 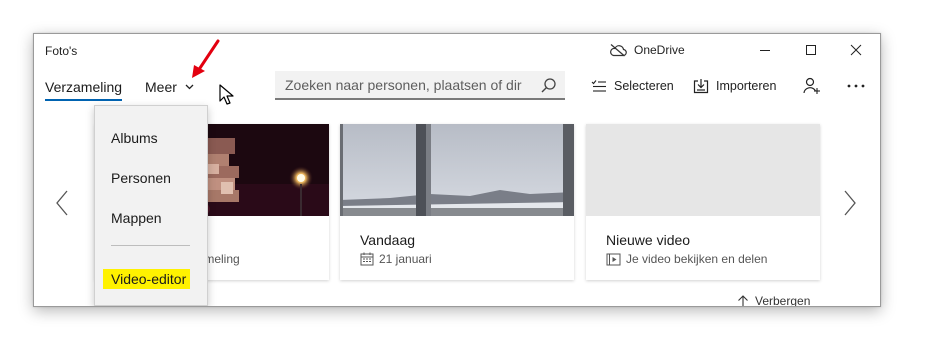 What do you see at coordinates (134, 138) in the screenshot?
I see `menu-item-albums: Albums` at bounding box center [134, 138].